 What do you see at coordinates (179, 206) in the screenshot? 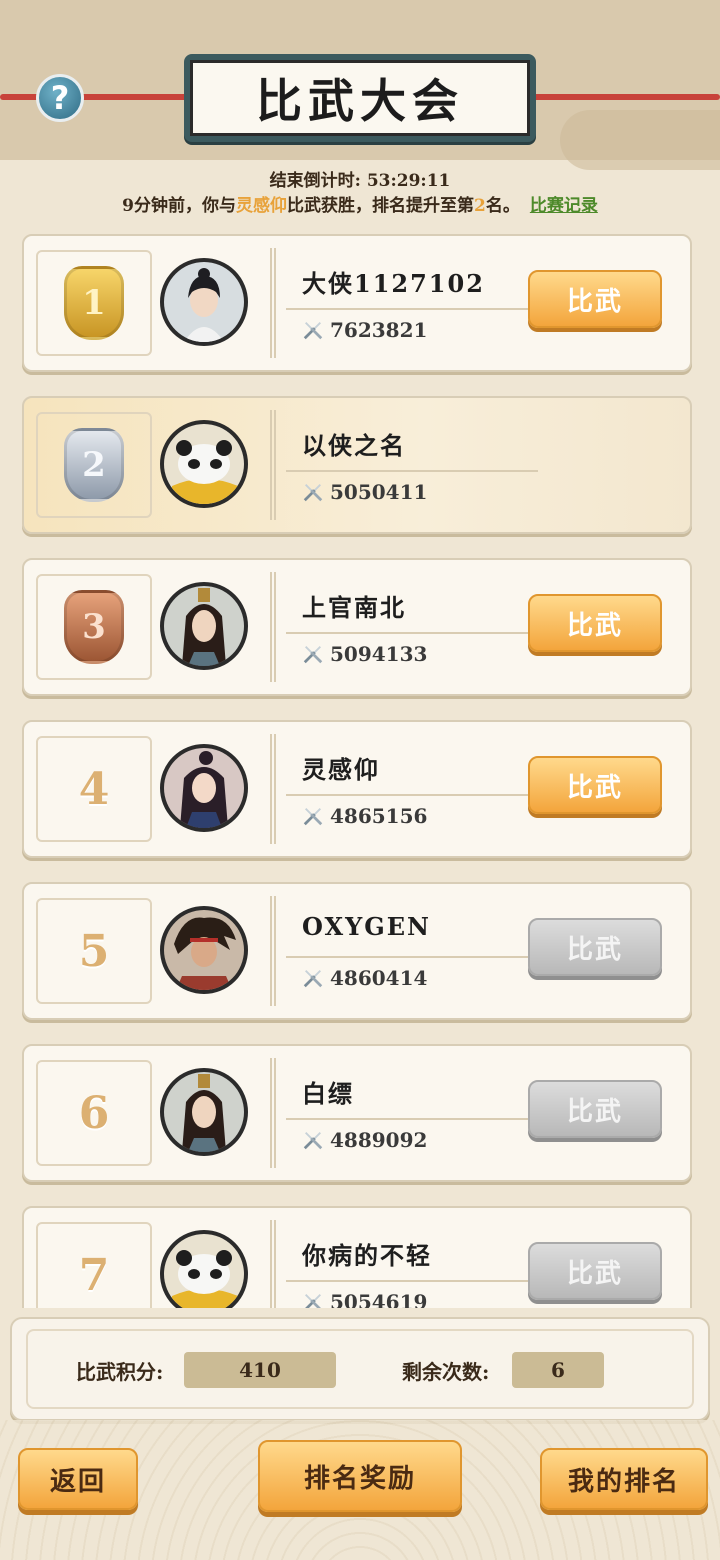
I see `notice-prefix: 9分钟前，你与` at bounding box center [179, 206].